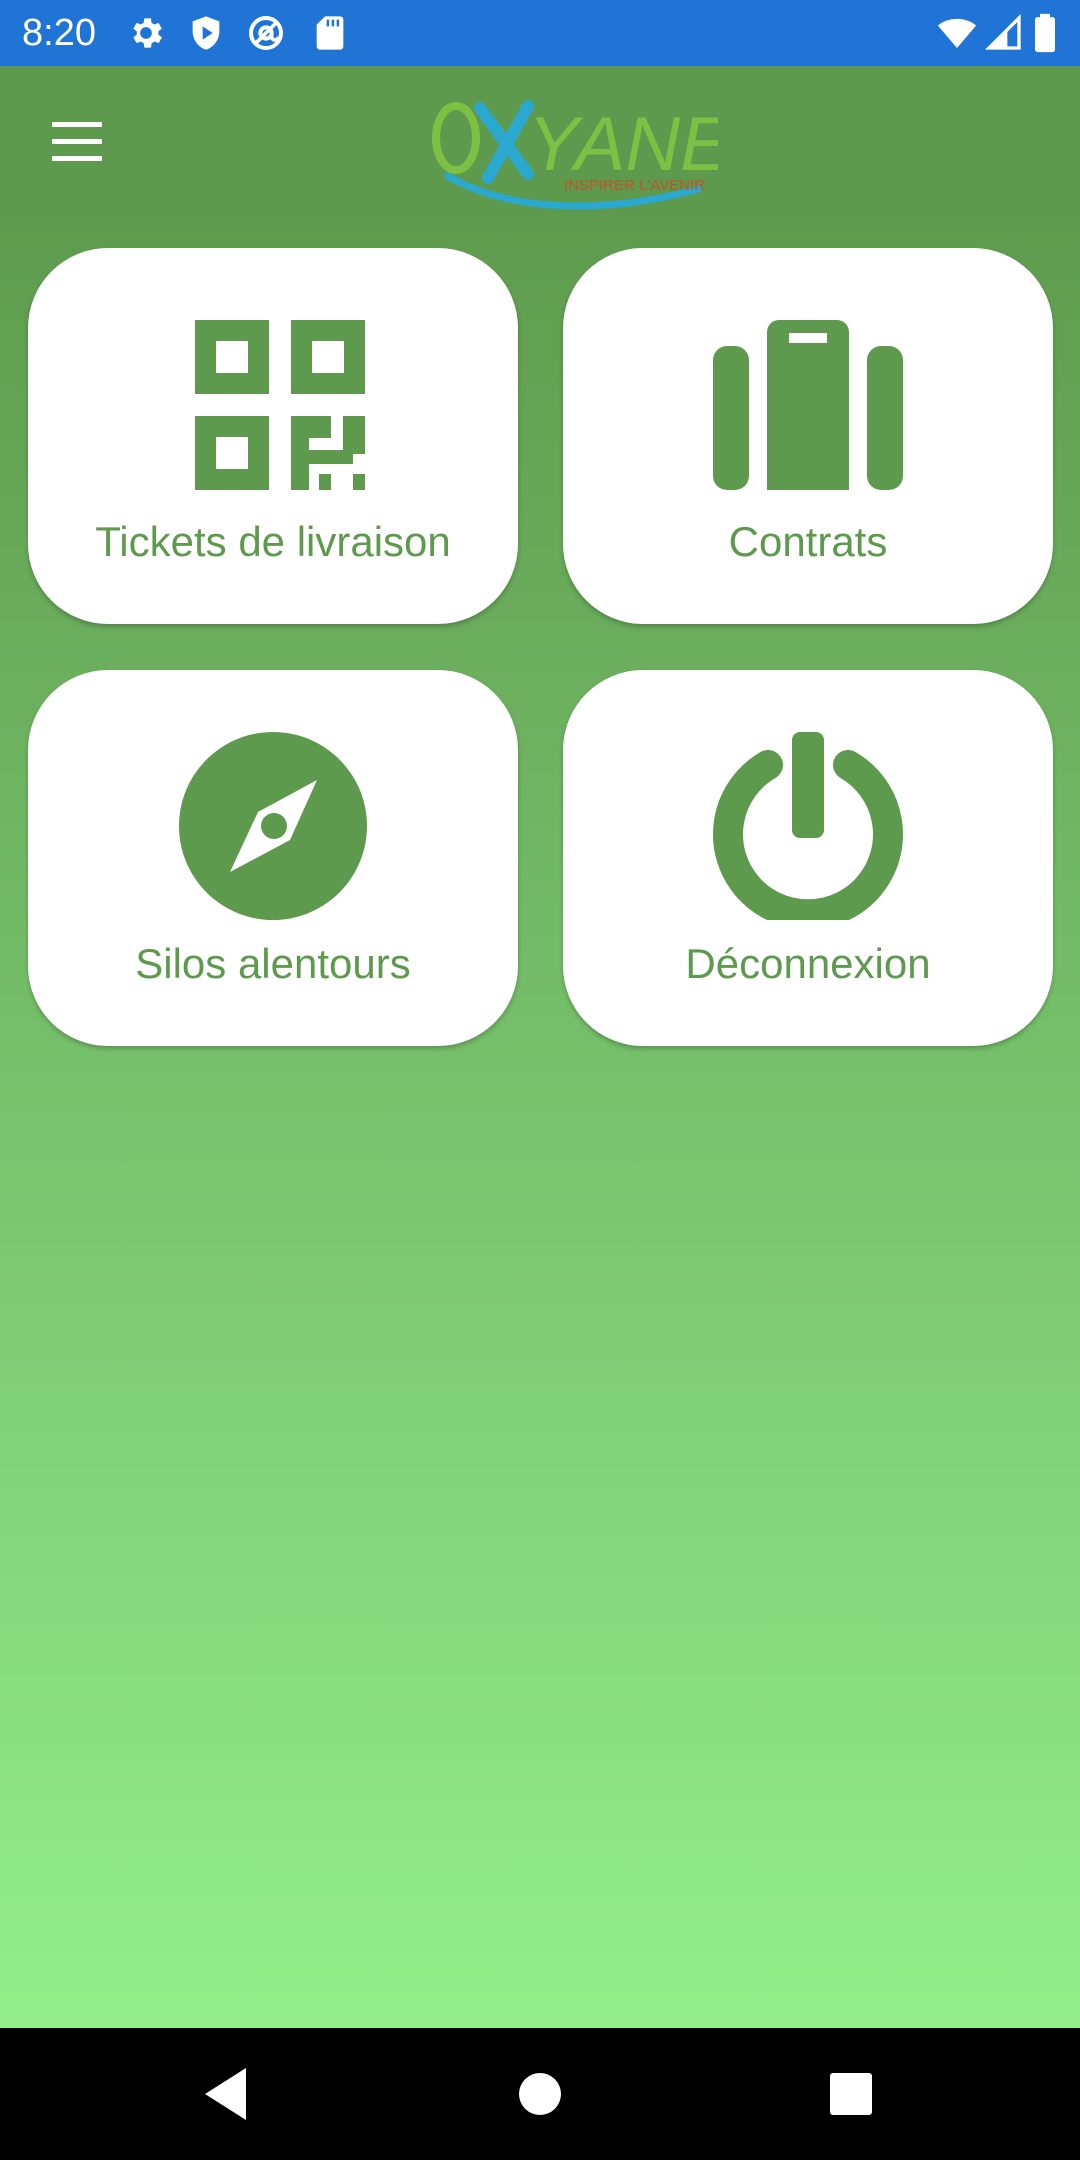 Image resolution: width=1080 pixels, height=2160 pixels. I want to click on gear-icon, so click(146, 33).